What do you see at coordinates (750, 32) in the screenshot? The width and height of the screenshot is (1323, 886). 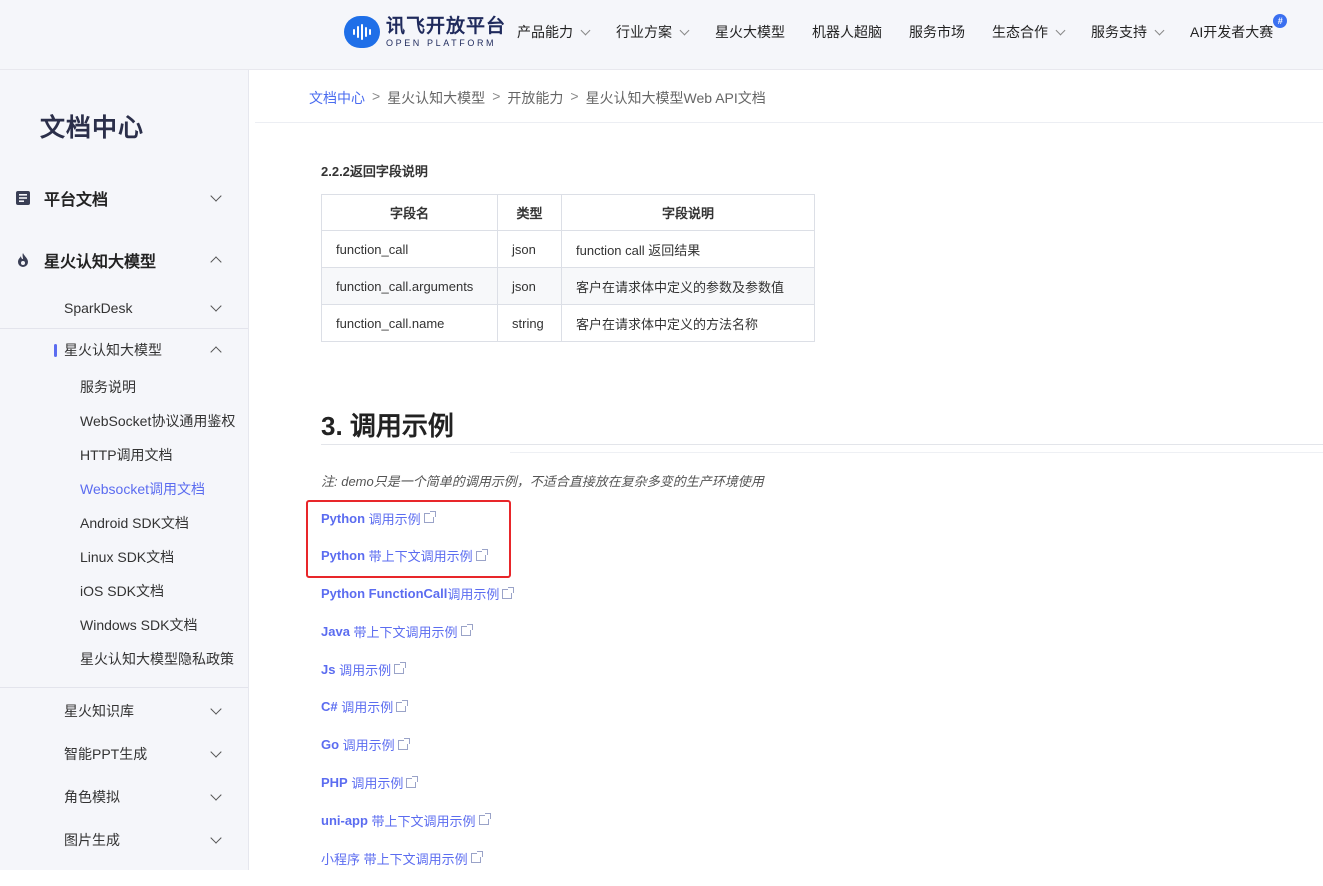 I see `nav-spark-model: 星火大模型` at bounding box center [750, 32].